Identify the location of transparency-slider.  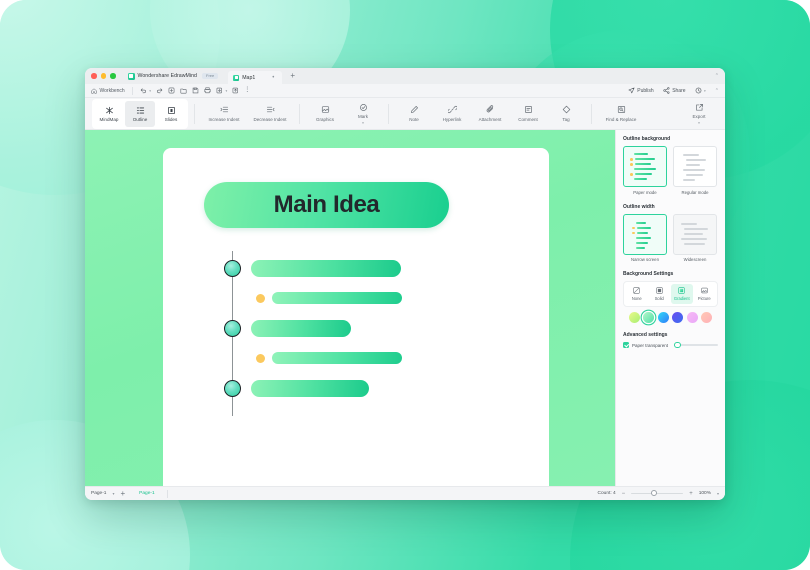
(696, 345).